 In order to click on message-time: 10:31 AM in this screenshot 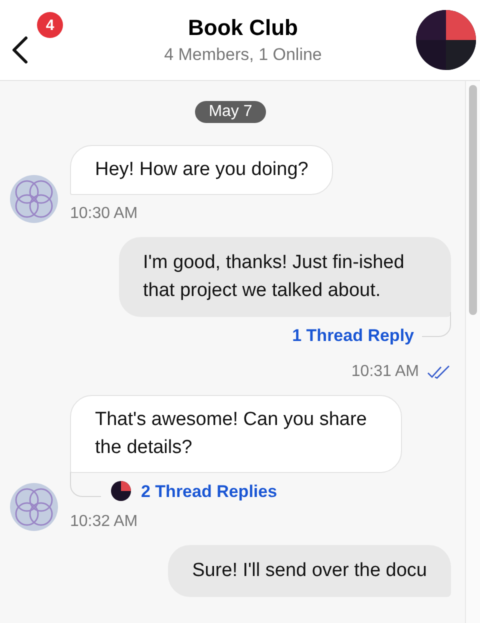, I will do `click(385, 372)`.